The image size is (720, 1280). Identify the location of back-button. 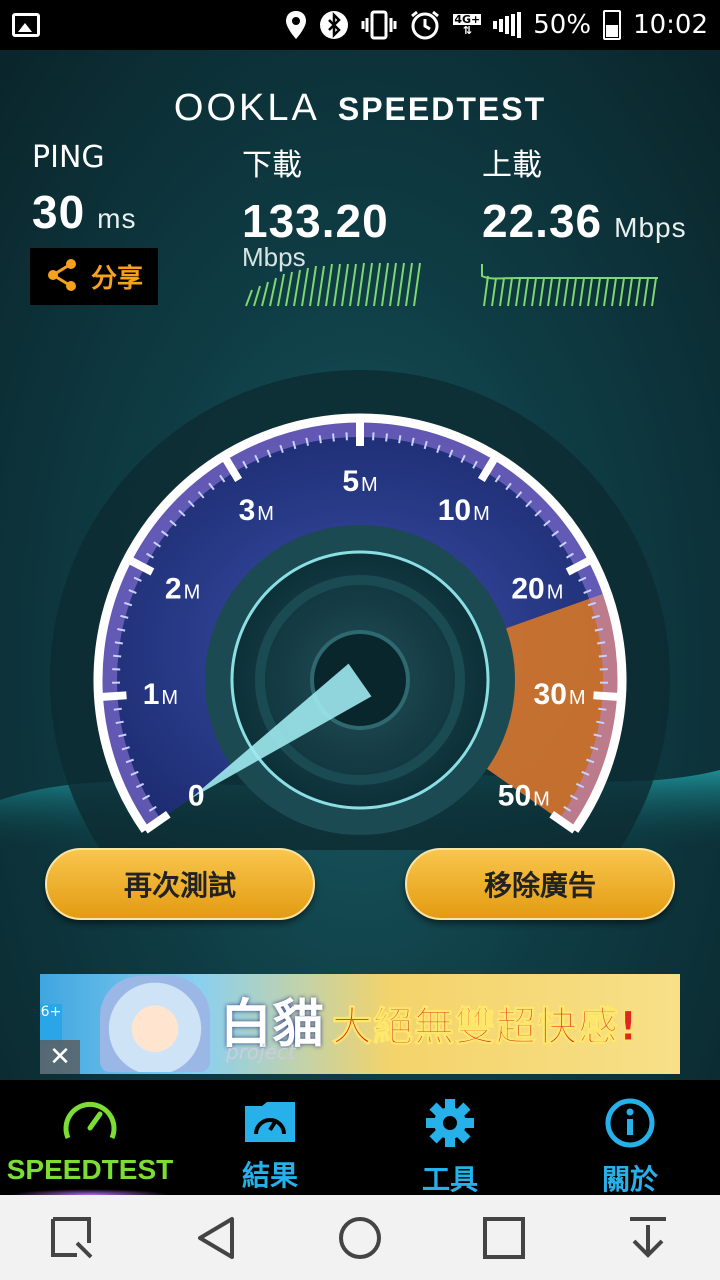
(216, 1238).